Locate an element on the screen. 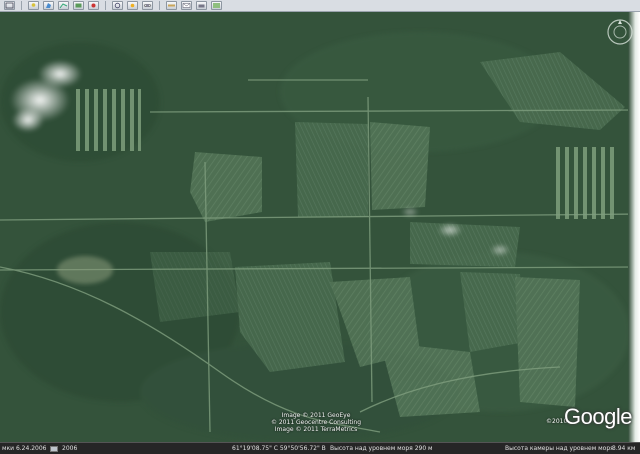  map-icon is located at coordinates (216, 5).